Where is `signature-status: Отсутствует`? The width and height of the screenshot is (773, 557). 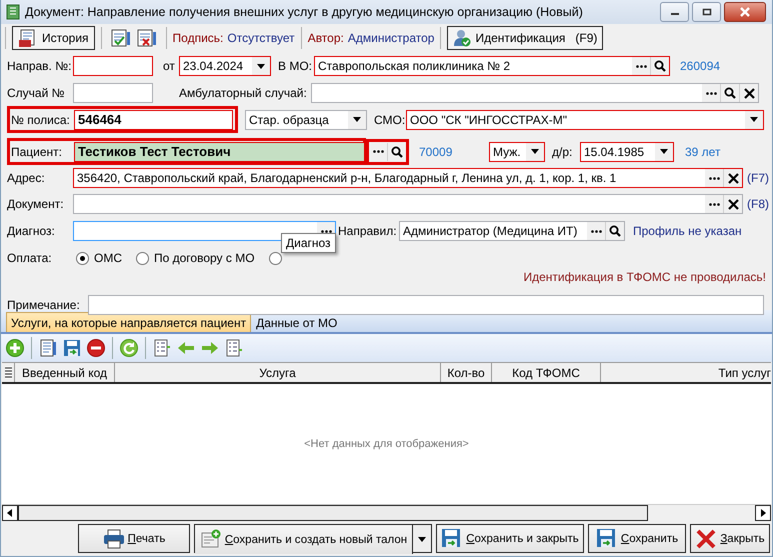 signature-status: Отсутствует is located at coordinates (261, 38).